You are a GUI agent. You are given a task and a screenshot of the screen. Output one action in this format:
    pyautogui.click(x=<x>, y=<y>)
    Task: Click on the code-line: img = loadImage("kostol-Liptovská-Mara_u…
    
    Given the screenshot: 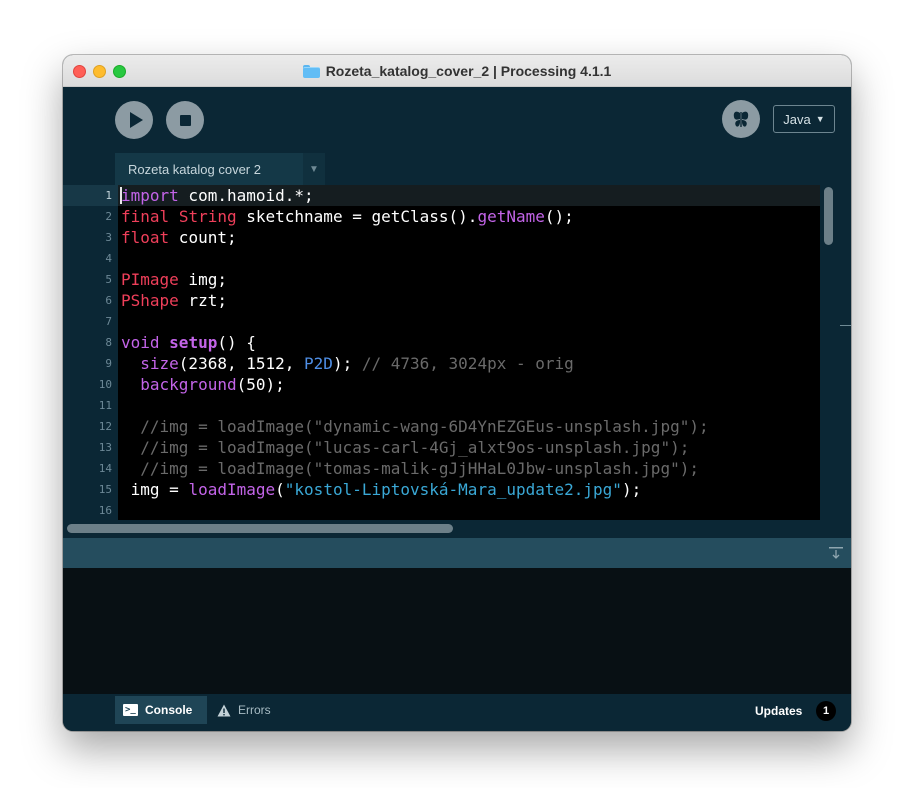 What is the action you would take?
    pyautogui.click(x=381, y=489)
    